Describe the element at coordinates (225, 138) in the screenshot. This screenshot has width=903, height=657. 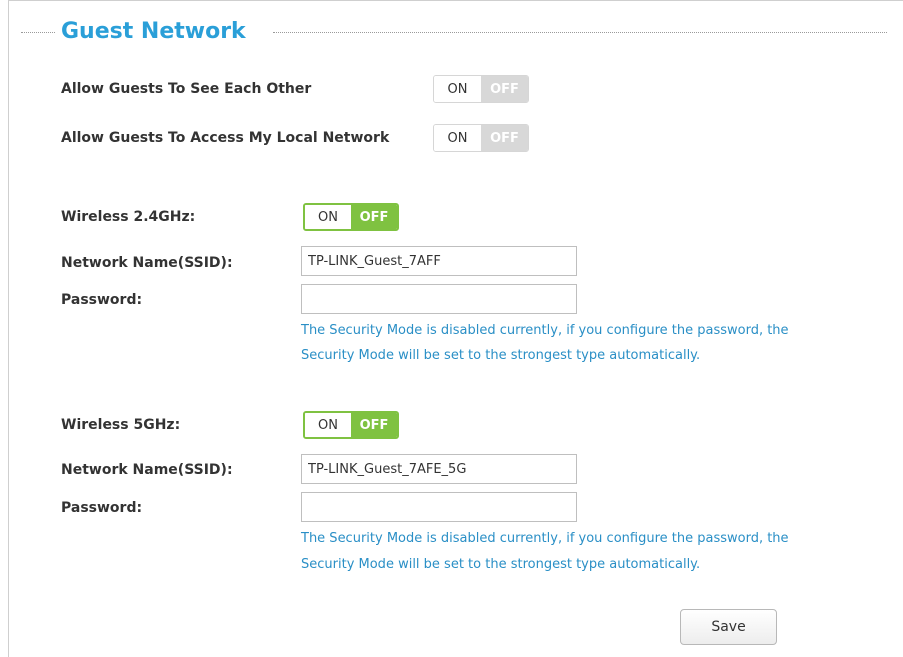
I see `access-local-label: Allow Guests To Access My Local Network` at that location.